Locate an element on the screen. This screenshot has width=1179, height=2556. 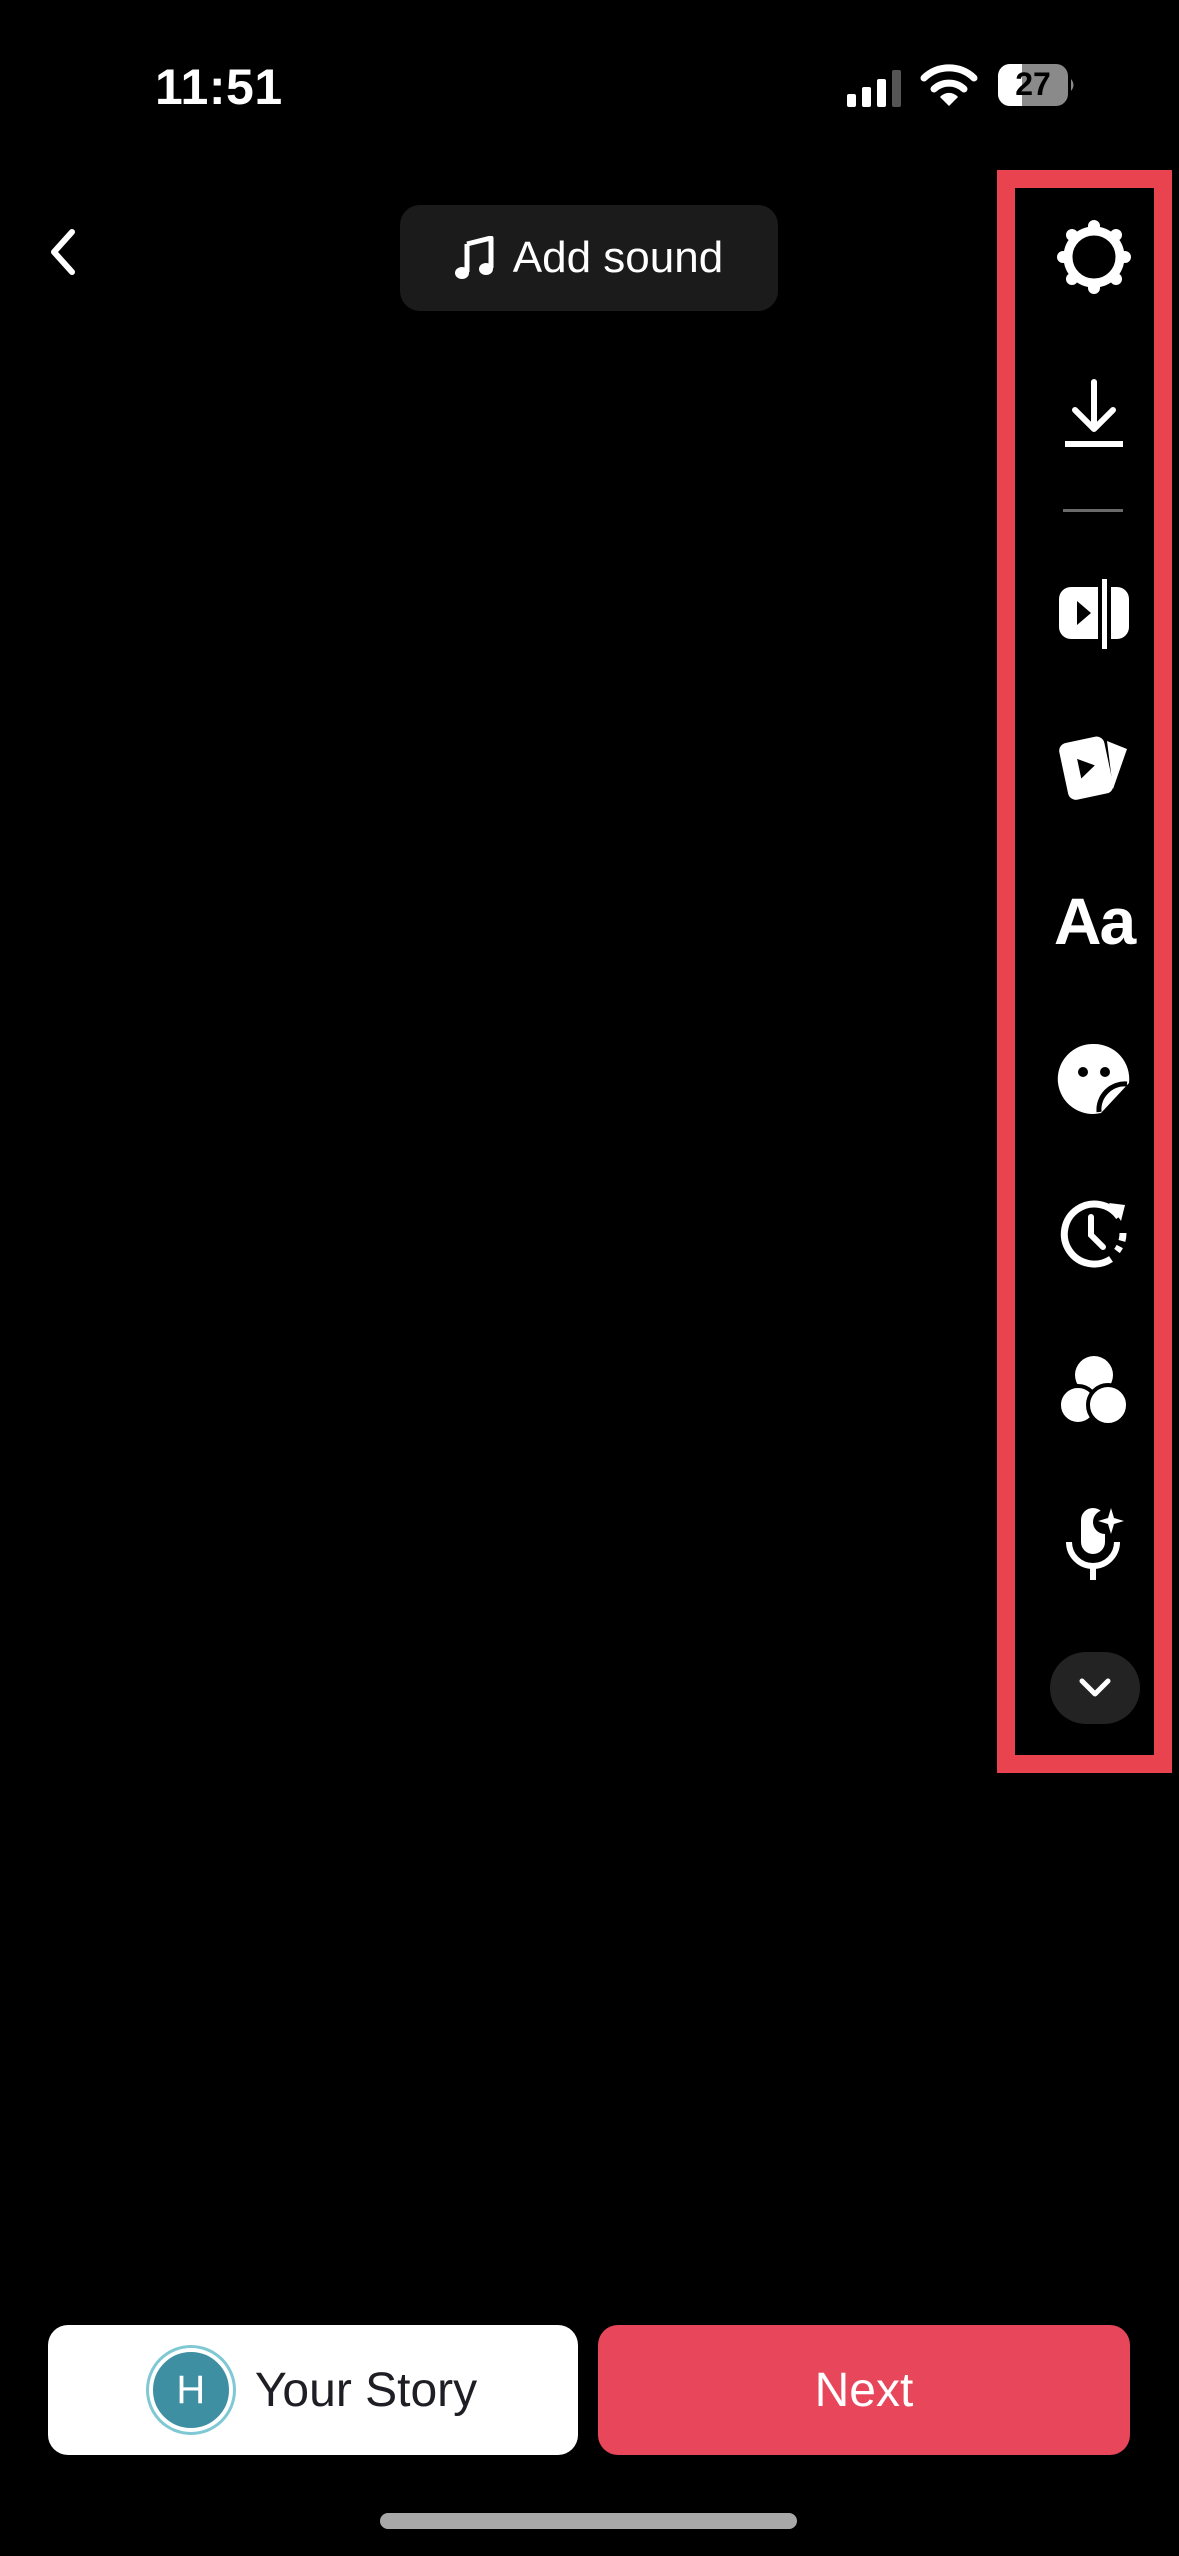
filters-icon is located at coordinates (1093, 1391).